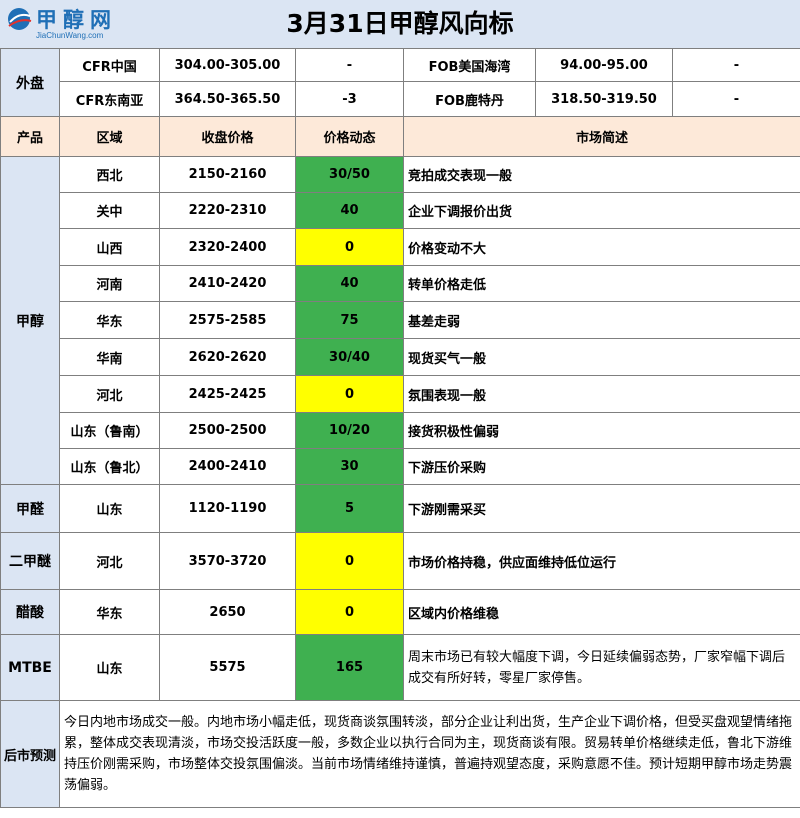 Image resolution: width=800 pixels, height=818 pixels. What do you see at coordinates (109, 136) in the screenshot?
I see `header-region: 区域` at bounding box center [109, 136].